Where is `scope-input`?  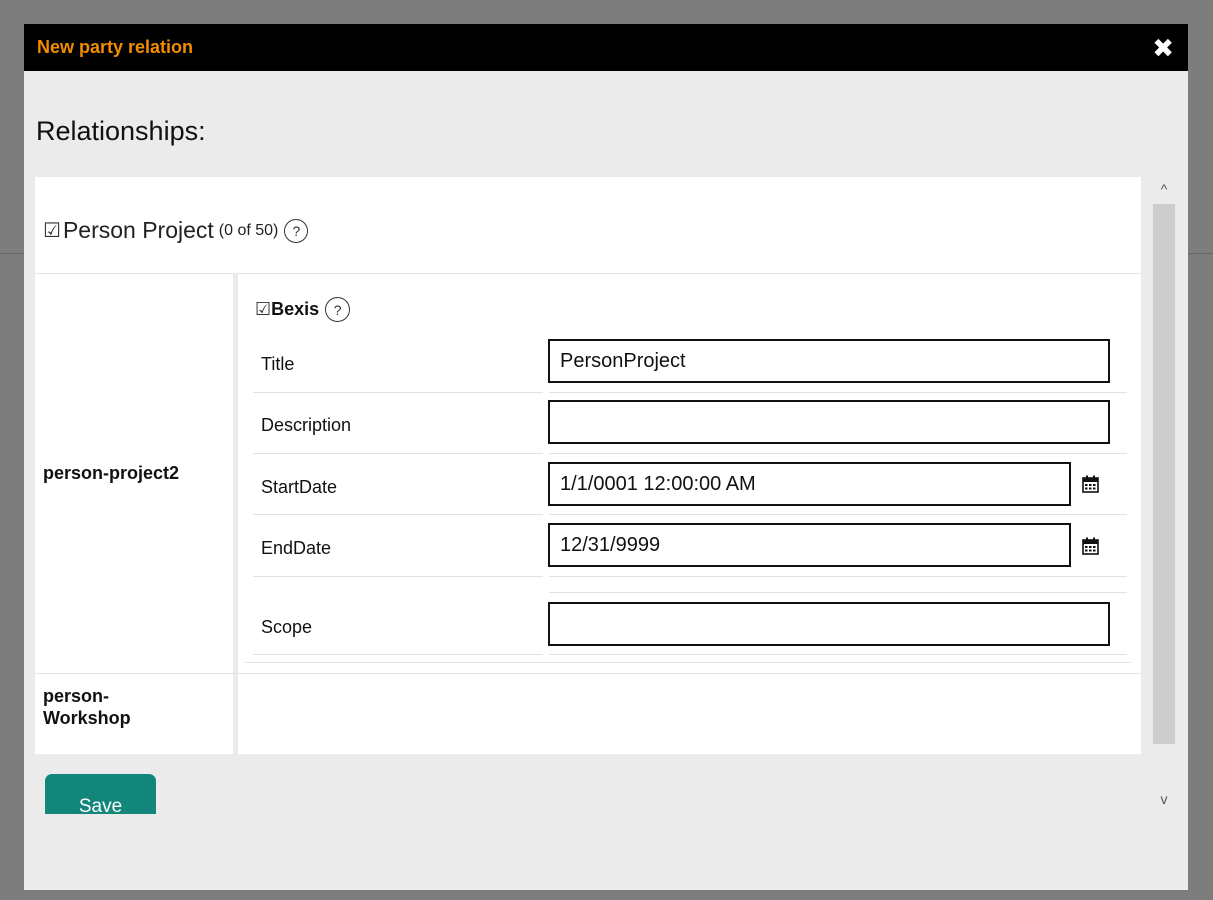 scope-input is located at coordinates (829, 624).